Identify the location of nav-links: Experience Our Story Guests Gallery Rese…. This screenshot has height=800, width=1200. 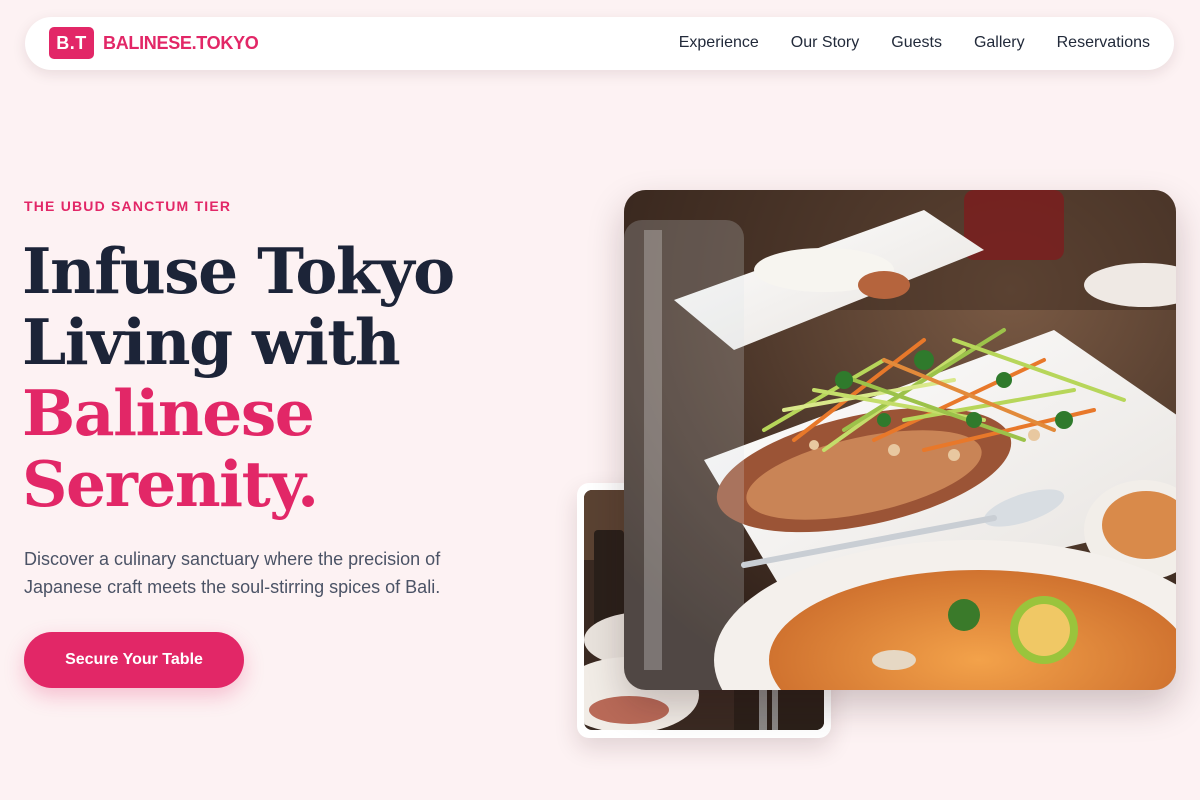
(914, 43).